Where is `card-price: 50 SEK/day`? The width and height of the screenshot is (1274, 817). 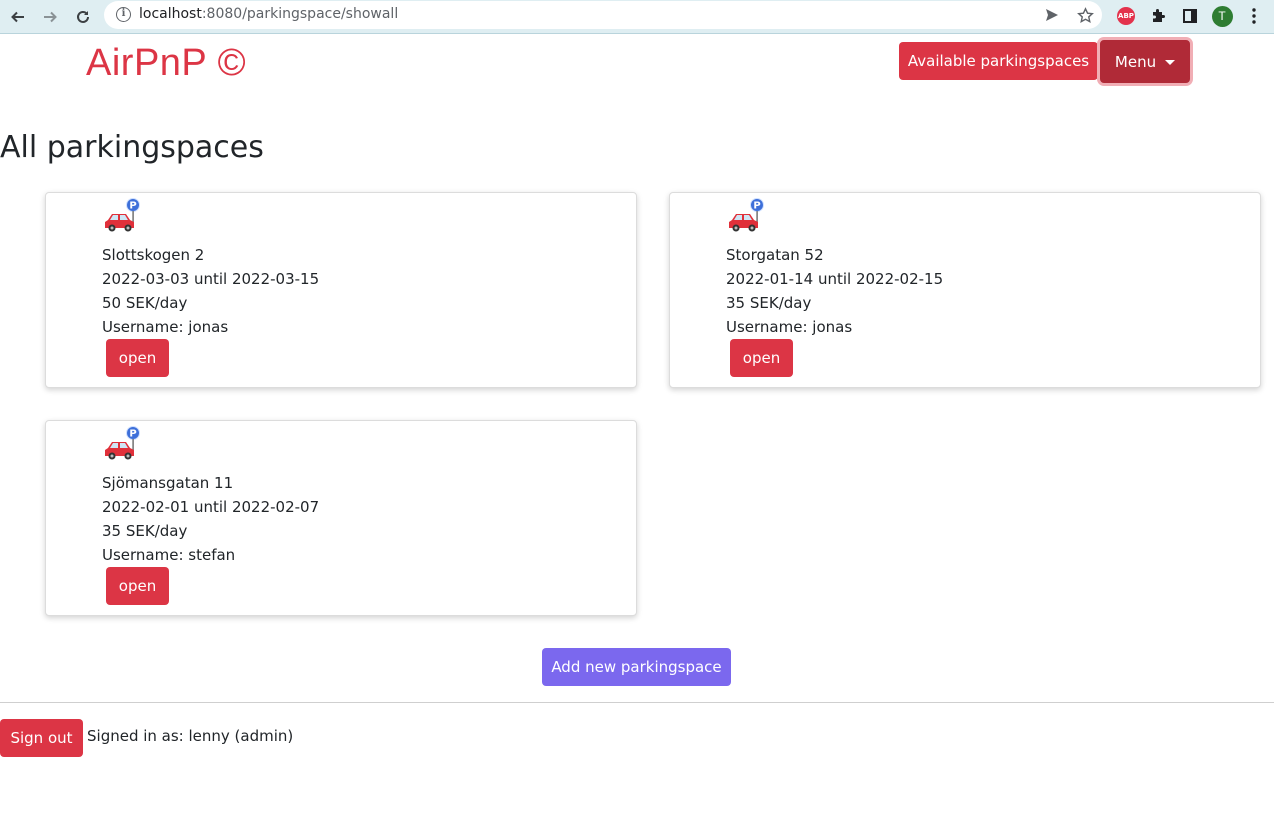
card-price: 50 SEK/day is located at coordinates (145, 303).